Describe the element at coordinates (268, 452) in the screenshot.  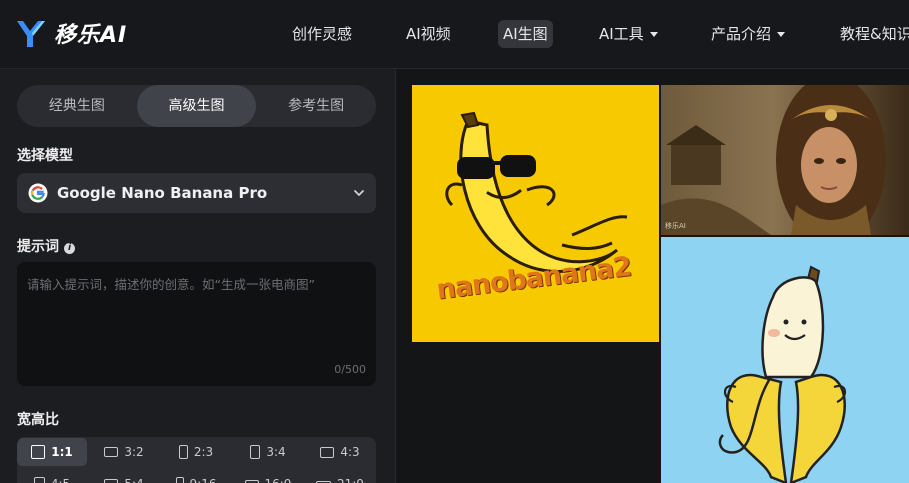
I see `ratio-option-3-4: 3:4` at that location.